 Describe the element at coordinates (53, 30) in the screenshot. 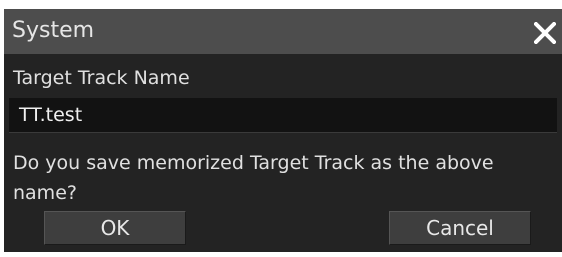

I see `dialog-title: System` at that location.